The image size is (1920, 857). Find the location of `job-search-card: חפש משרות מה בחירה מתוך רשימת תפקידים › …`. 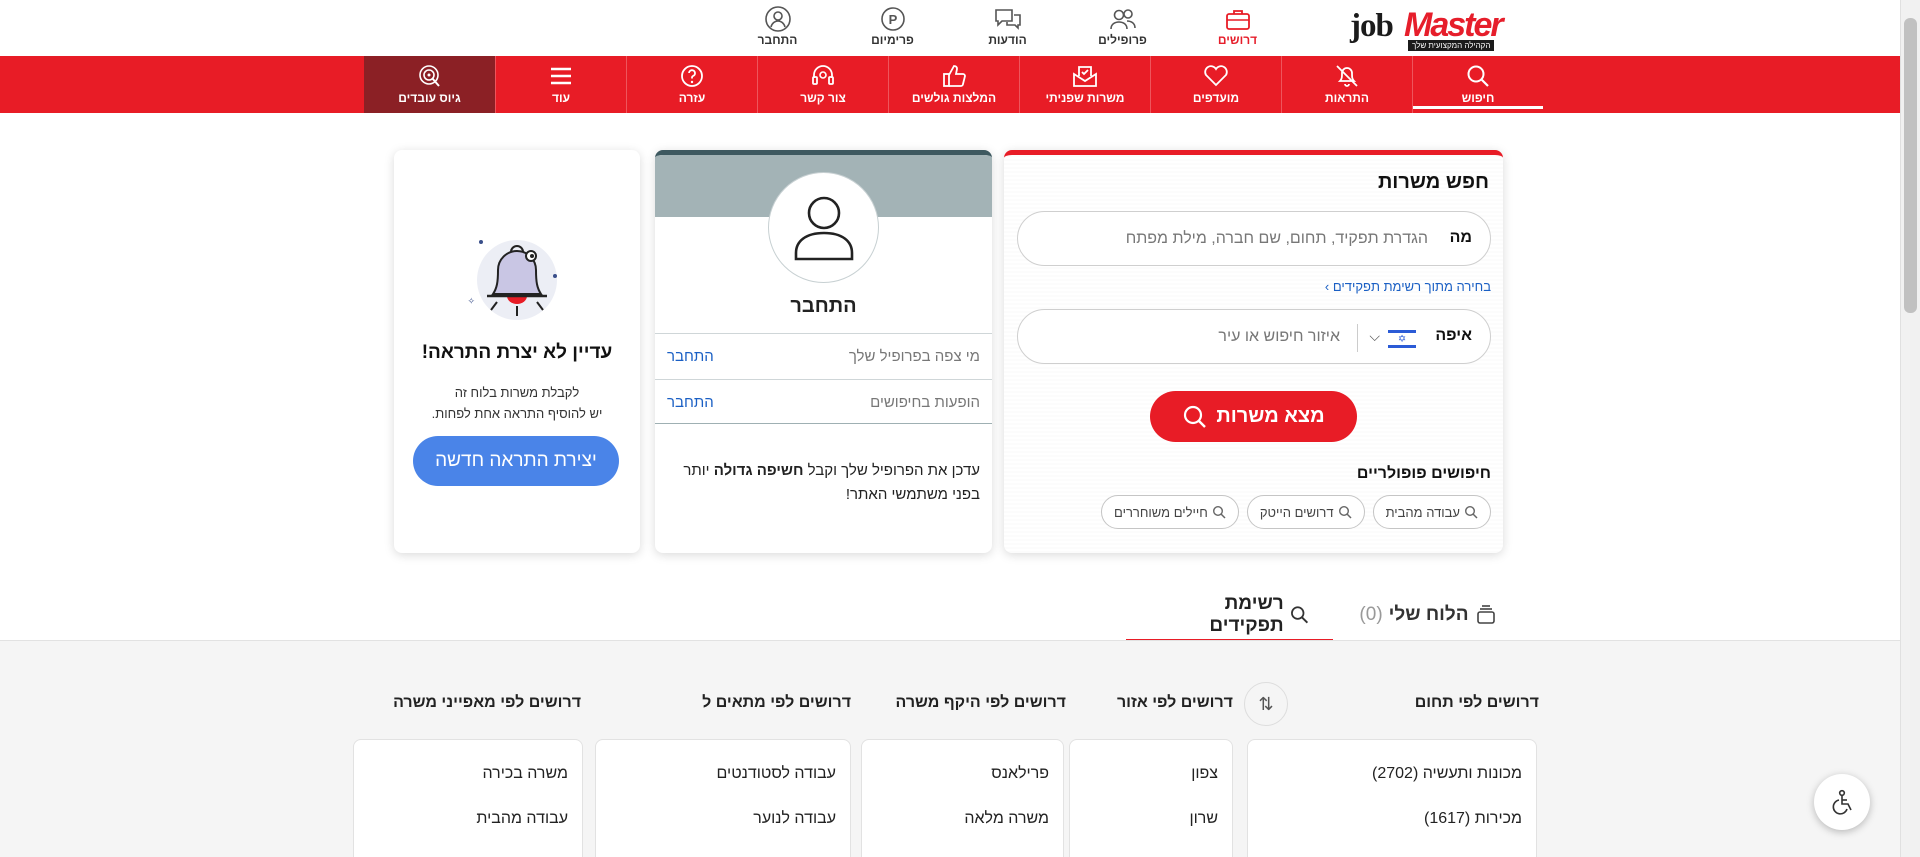

job-search-card: חפש משרות מה בחירה מתוך רשימת תפקידים › … is located at coordinates (1253, 351).